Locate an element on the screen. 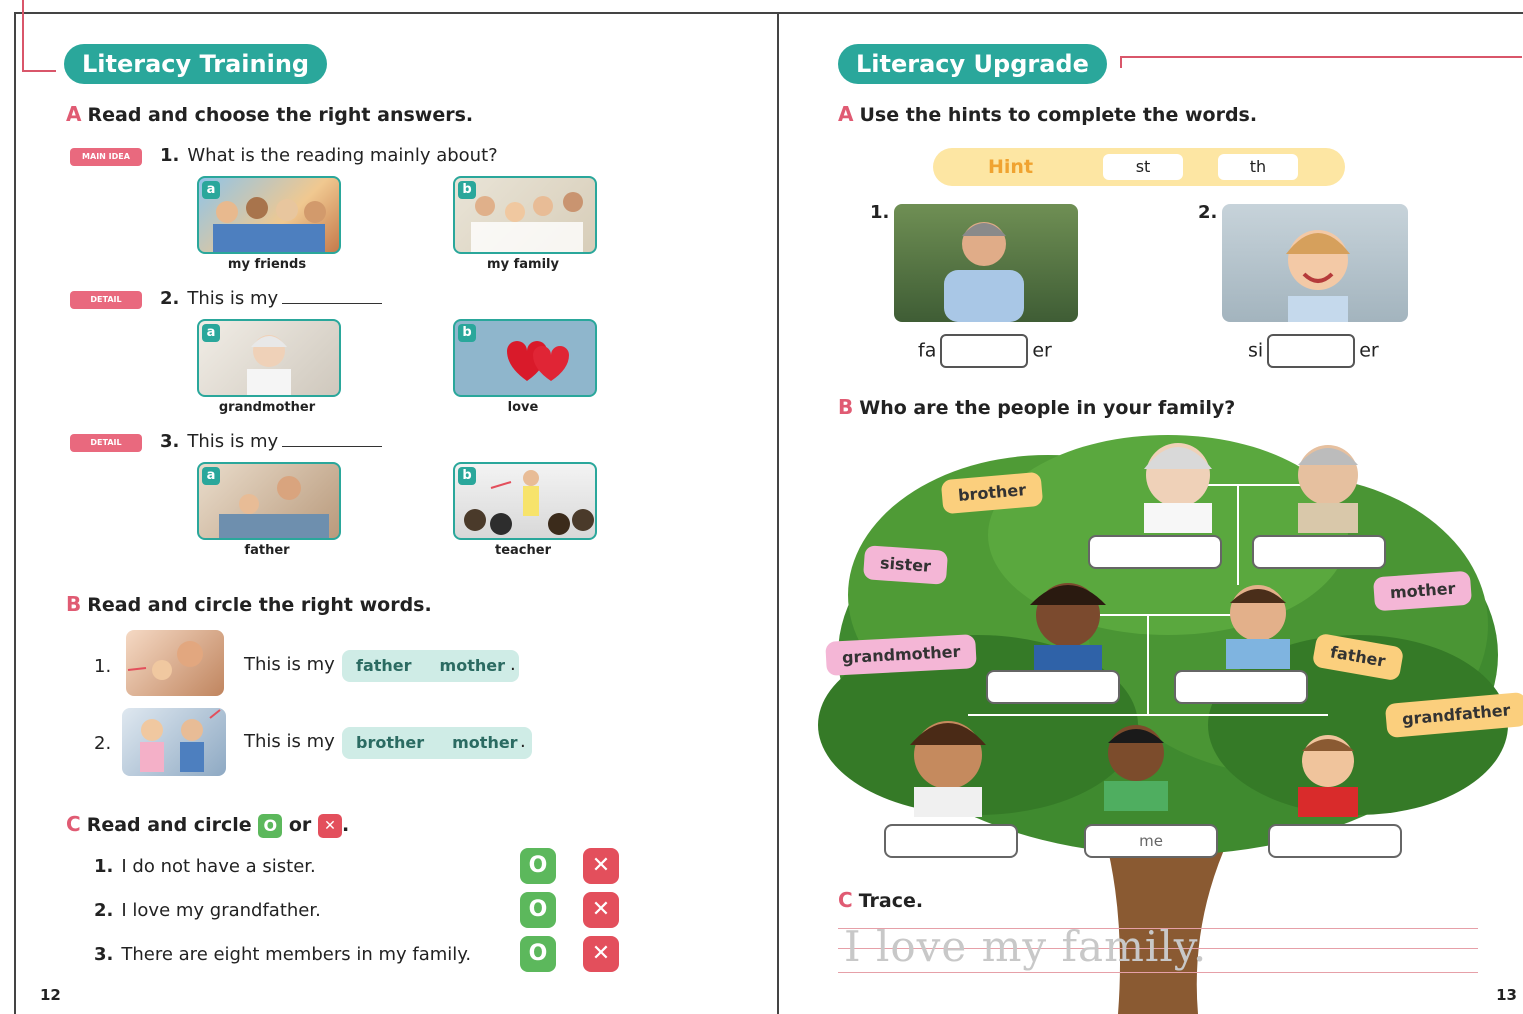 The height and width of the screenshot is (1014, 1523). c-statement-2: 2. I love my grandfather. is located at coordinates (207, 910).